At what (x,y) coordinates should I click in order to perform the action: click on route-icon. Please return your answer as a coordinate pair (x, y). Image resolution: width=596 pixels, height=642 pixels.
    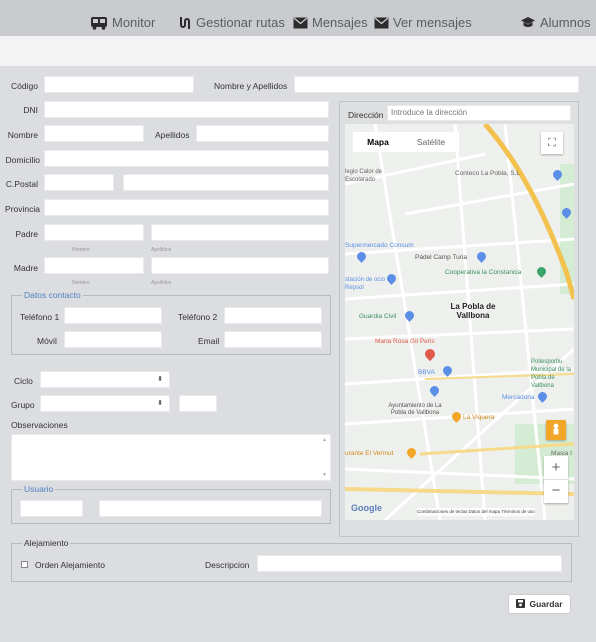
    Looking at the image, I should click on (185, 23).